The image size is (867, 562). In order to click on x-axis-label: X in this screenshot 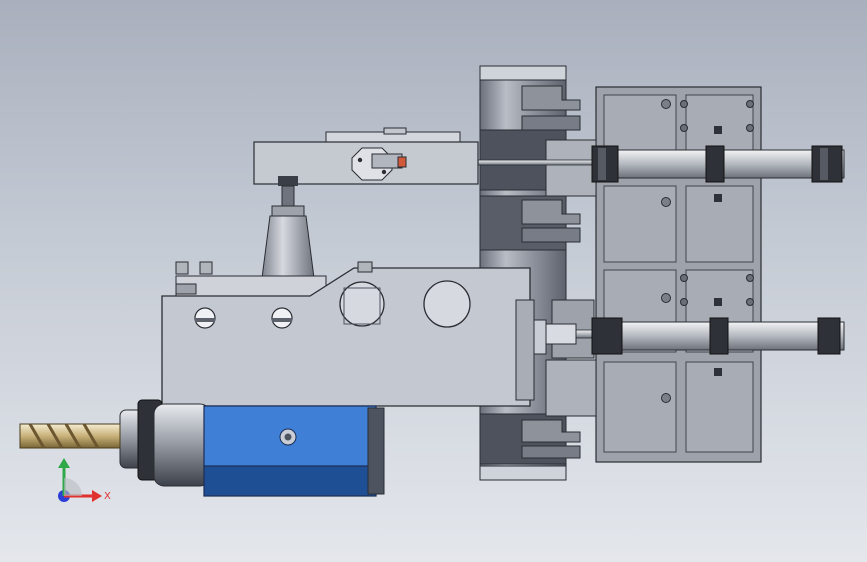, I will do `click(107, 496)`.